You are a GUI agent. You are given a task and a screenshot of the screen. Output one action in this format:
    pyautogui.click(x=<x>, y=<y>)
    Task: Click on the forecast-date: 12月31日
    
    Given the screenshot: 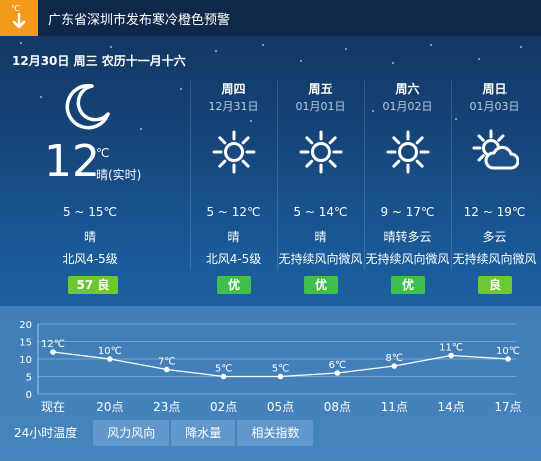 What is the action you would take?
    pyautogui.click(x=233, y=106)
    